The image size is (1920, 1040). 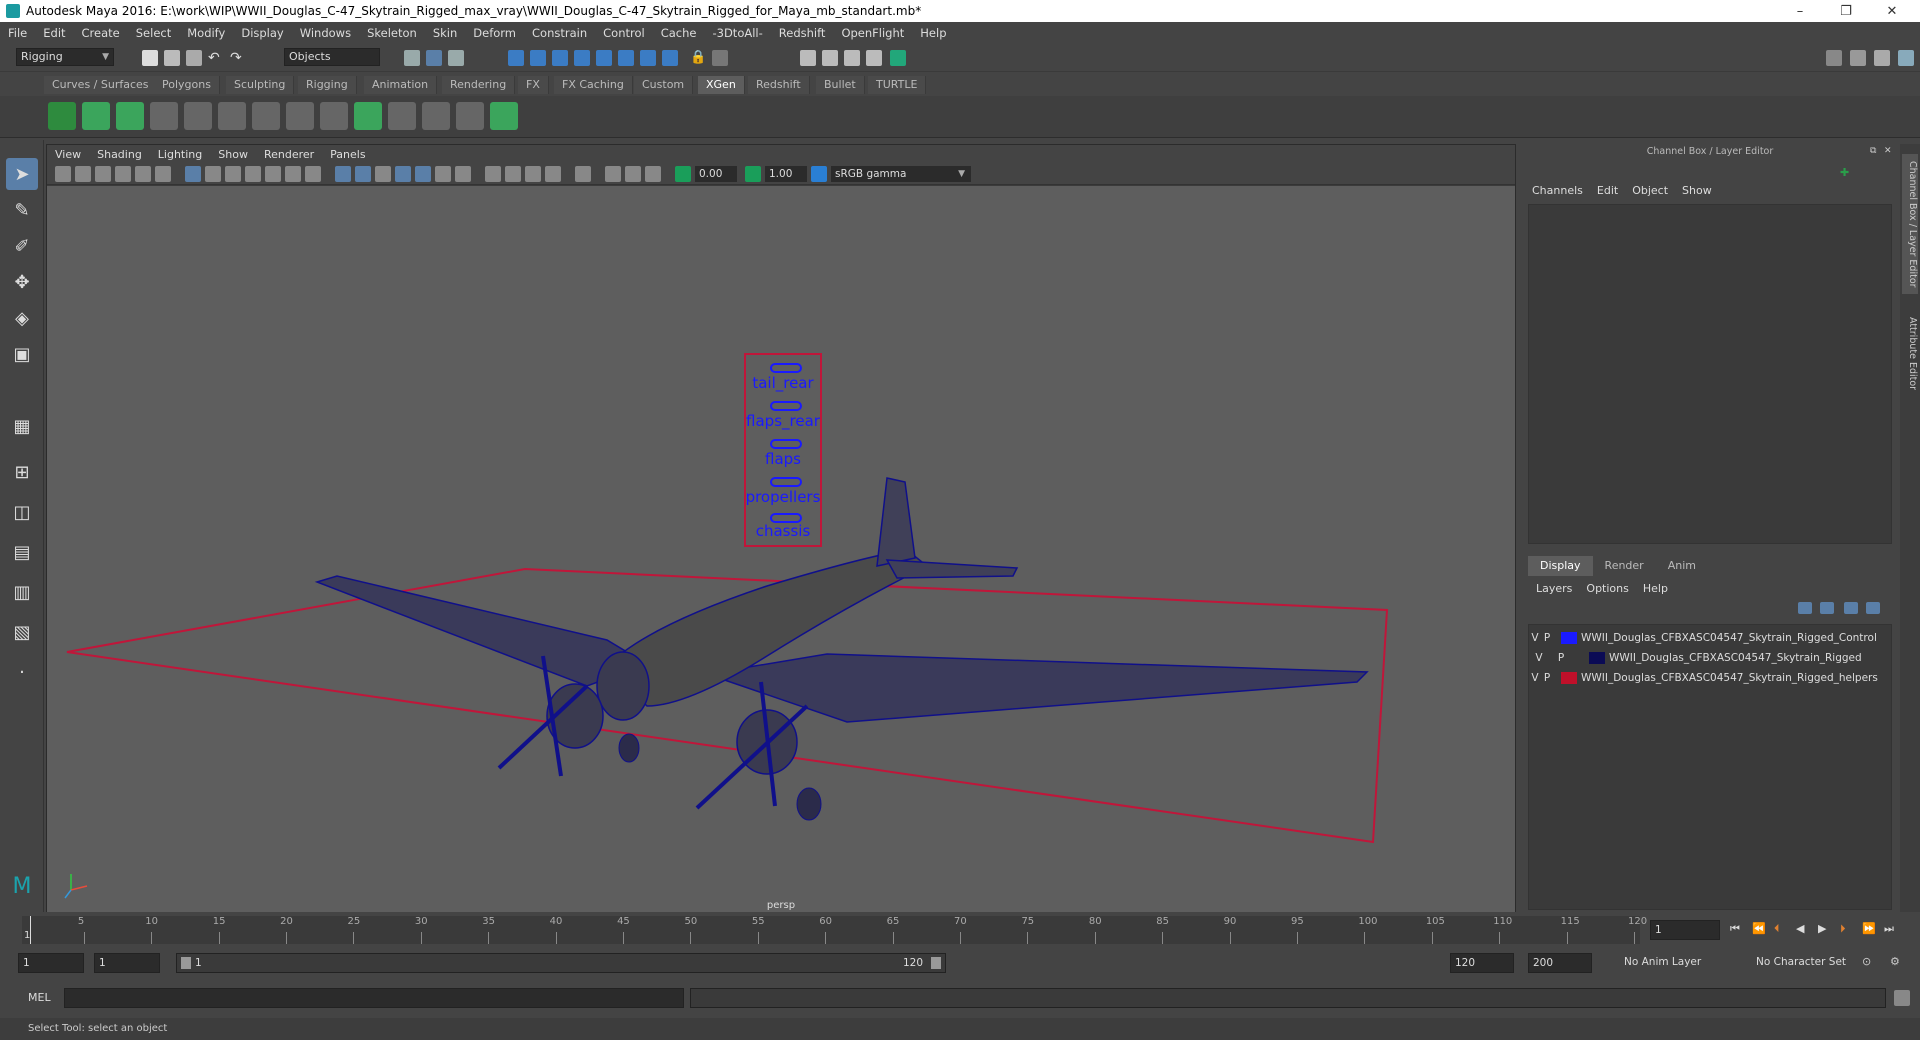 I want to click on control-label-flaps: flaps, so click(x=783, y=459).